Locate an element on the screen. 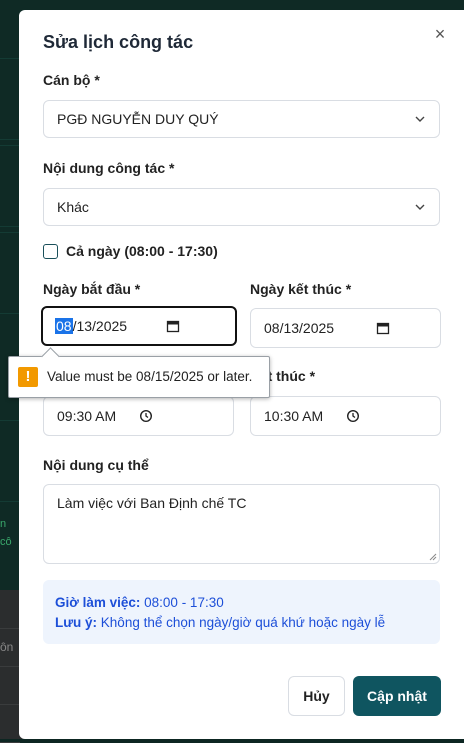  detail-textarea: Làm việc với Ban Định chế TC is located at coordinates (241, 524).